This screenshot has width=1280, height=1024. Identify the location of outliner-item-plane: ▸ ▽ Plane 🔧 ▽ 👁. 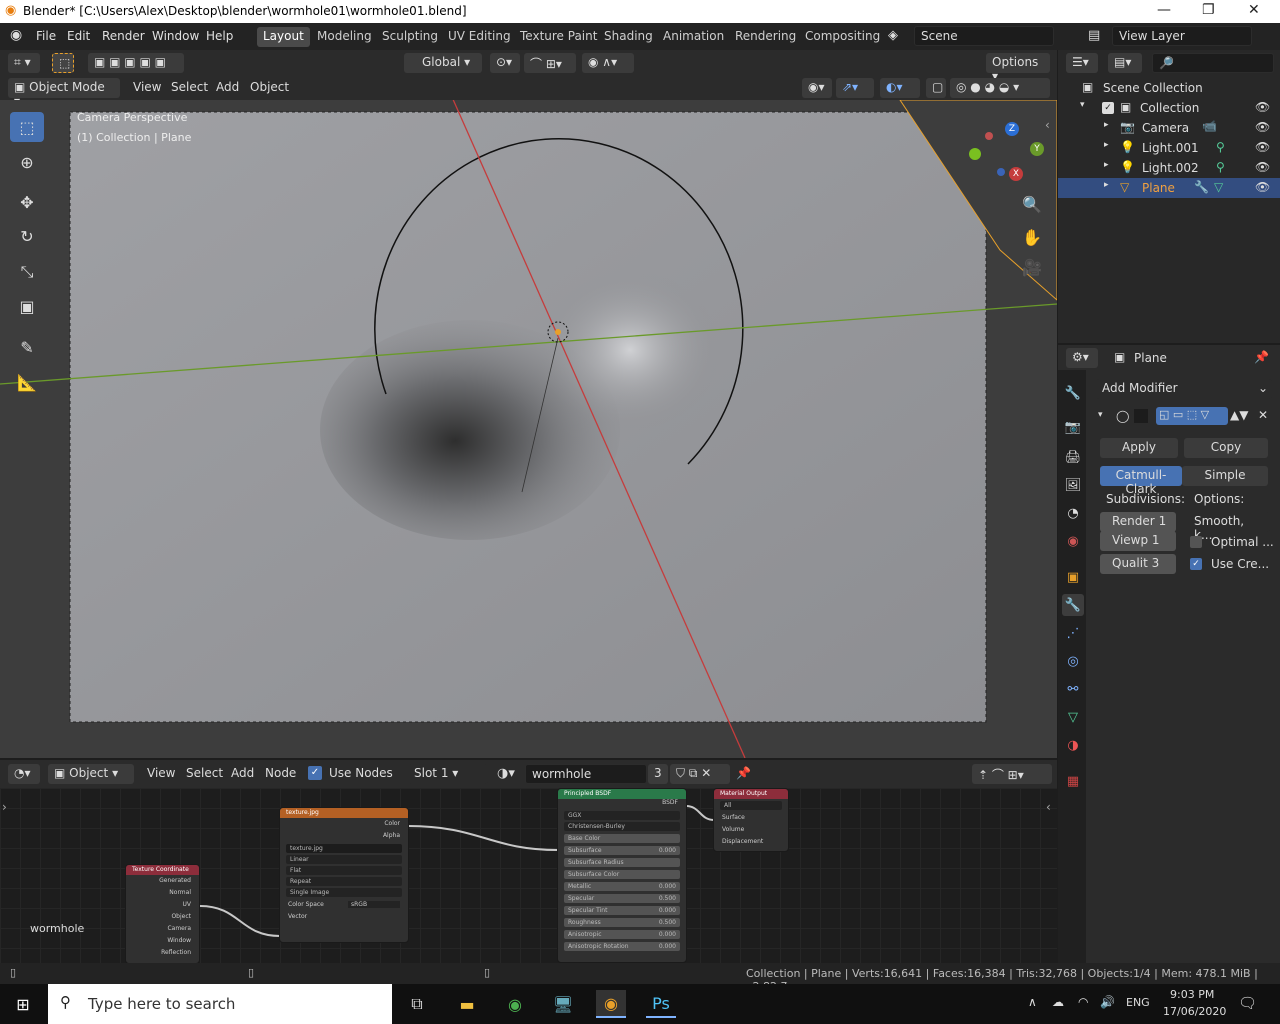
(1169, 188).